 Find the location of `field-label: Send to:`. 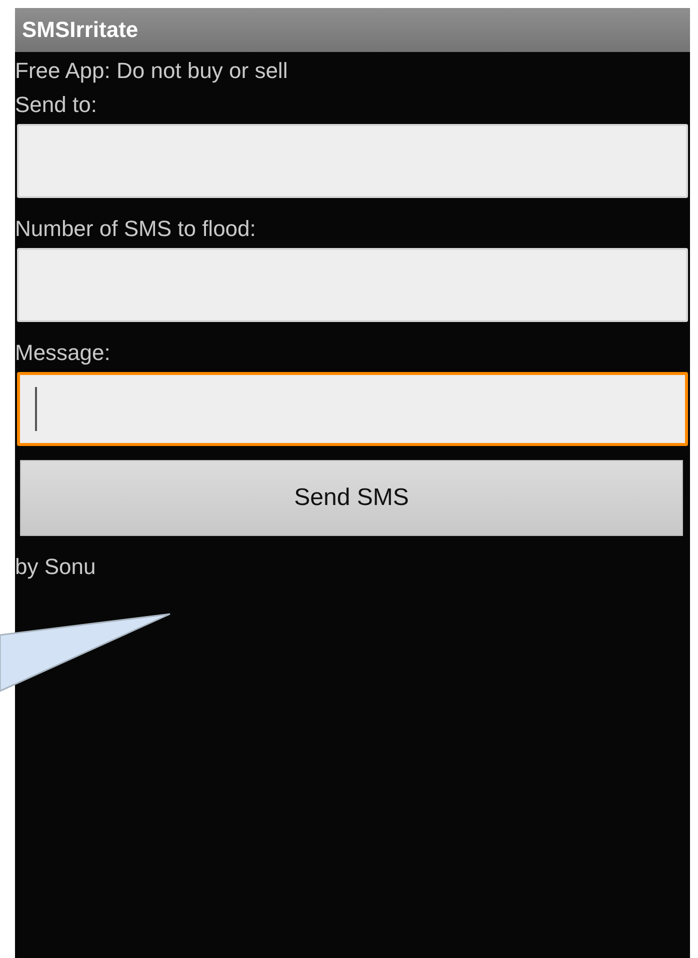

field-label: Send to: is located at coordinates (56, 105).